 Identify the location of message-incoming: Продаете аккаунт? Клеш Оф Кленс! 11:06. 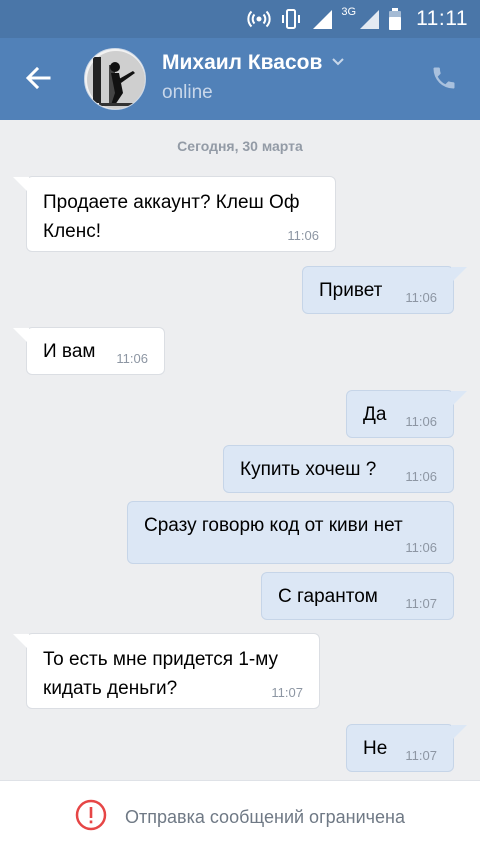
(174, 214).